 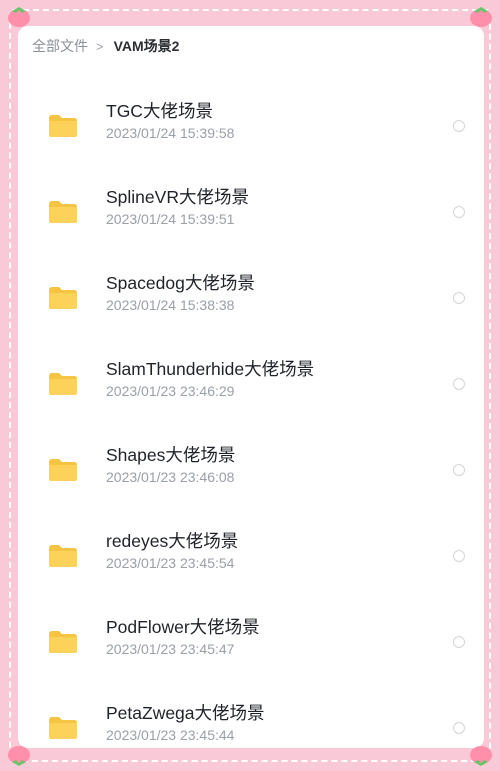 I want to click on file-list-item: TGC大佬场景 2023/01/24 15:39:58, so click(x=251, y=141).